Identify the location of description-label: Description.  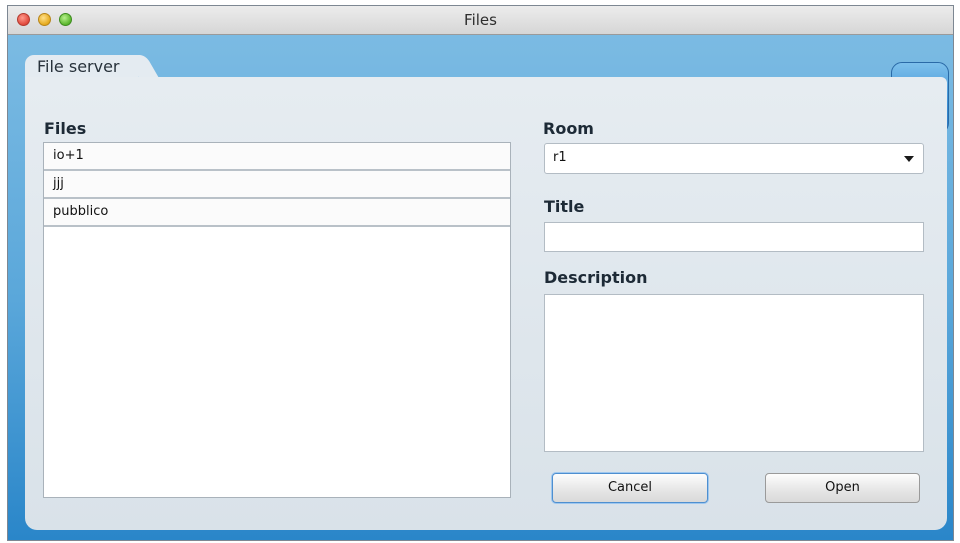
(596, 277).